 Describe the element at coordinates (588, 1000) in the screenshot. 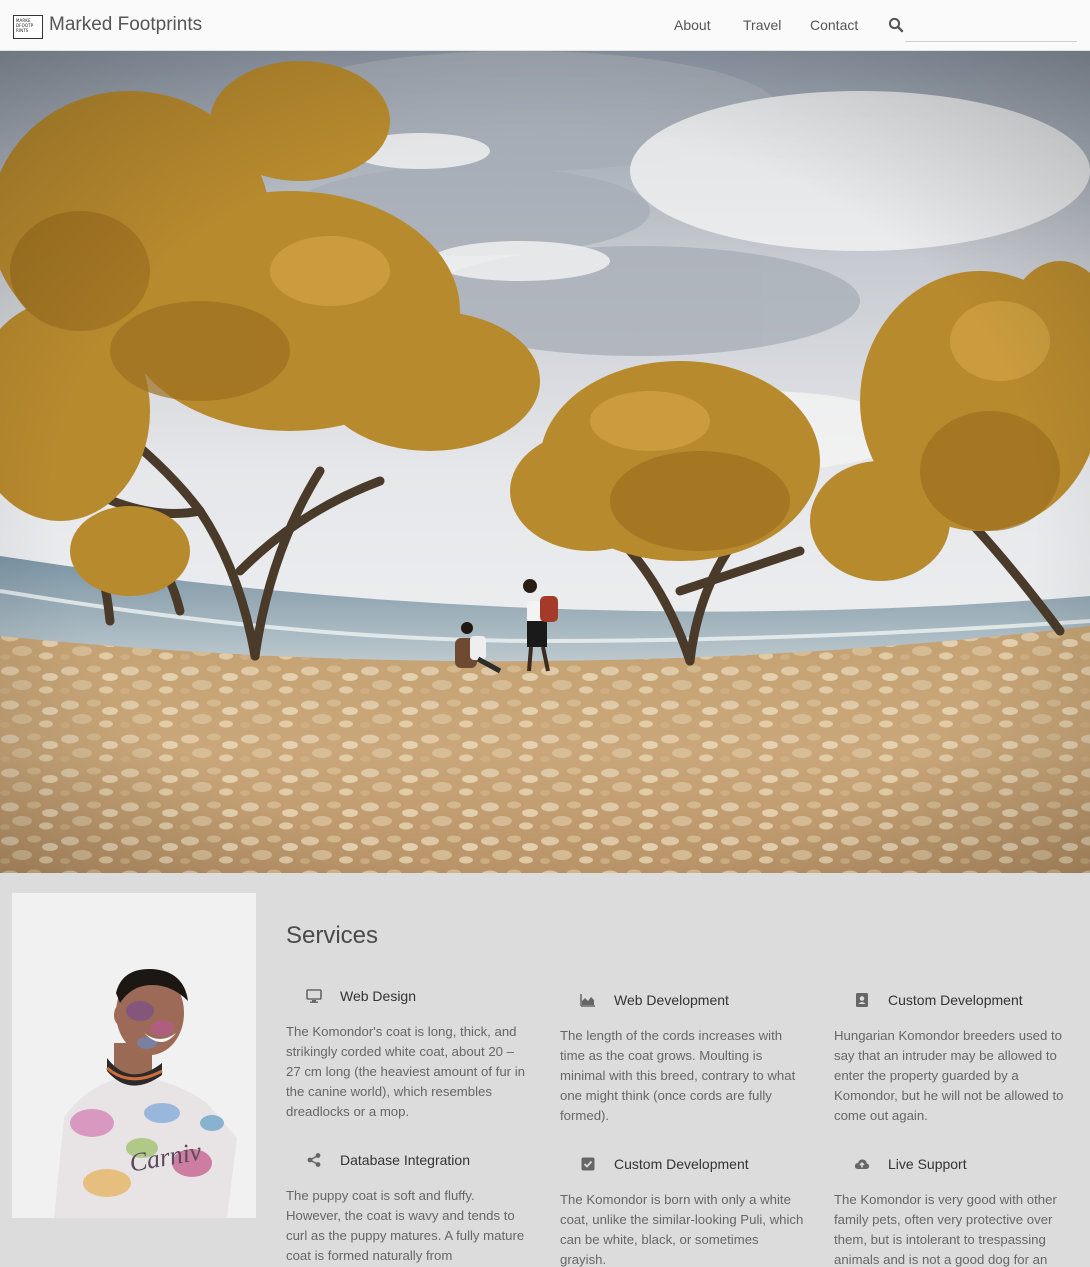

I see `area-chart-icon` at that location.